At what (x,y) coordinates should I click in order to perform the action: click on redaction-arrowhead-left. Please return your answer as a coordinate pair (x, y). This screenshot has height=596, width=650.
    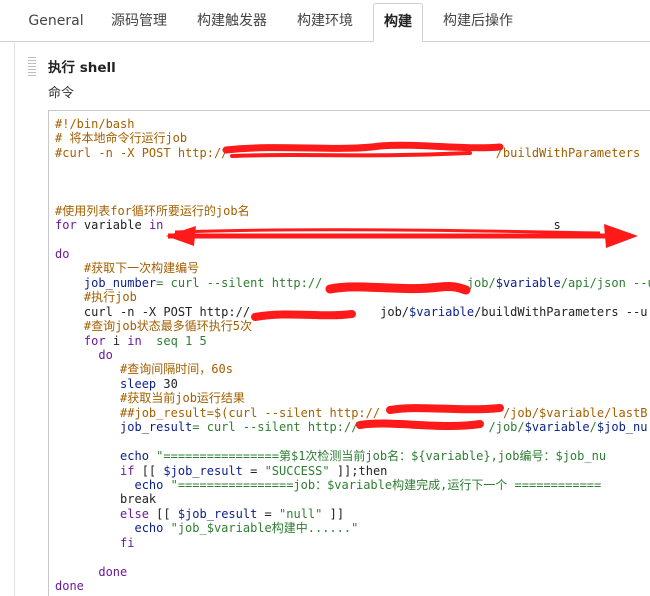
    Looking at the image, I should click on (181, 236).